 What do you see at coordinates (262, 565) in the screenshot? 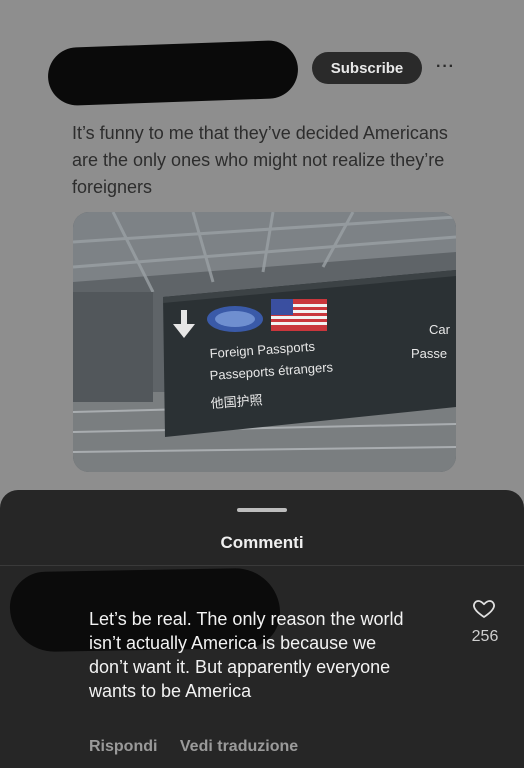
I see `divider` at bounding box center [262, 565].